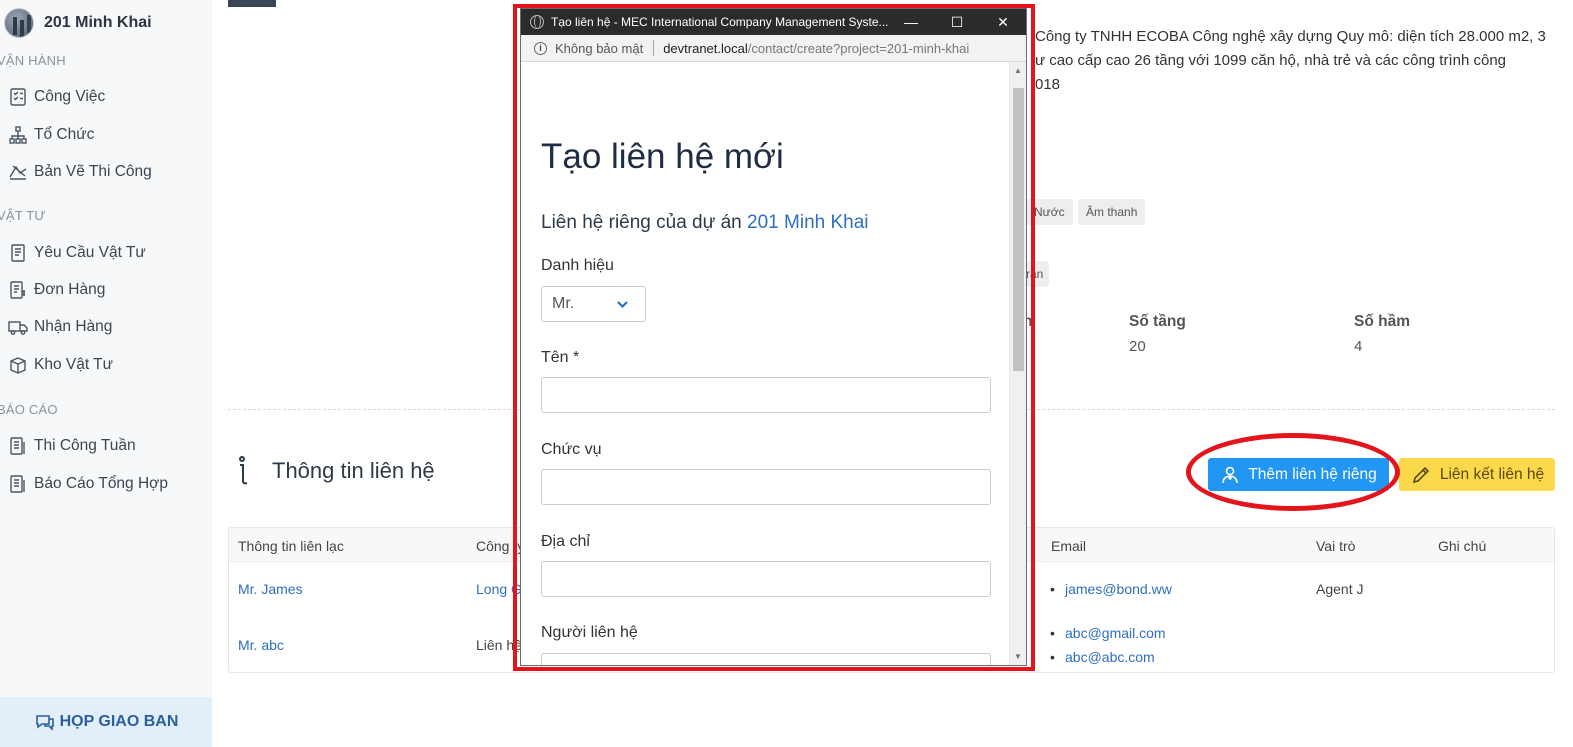  I want to click on nav-label: Nhận Hàng, so click(73, 326).